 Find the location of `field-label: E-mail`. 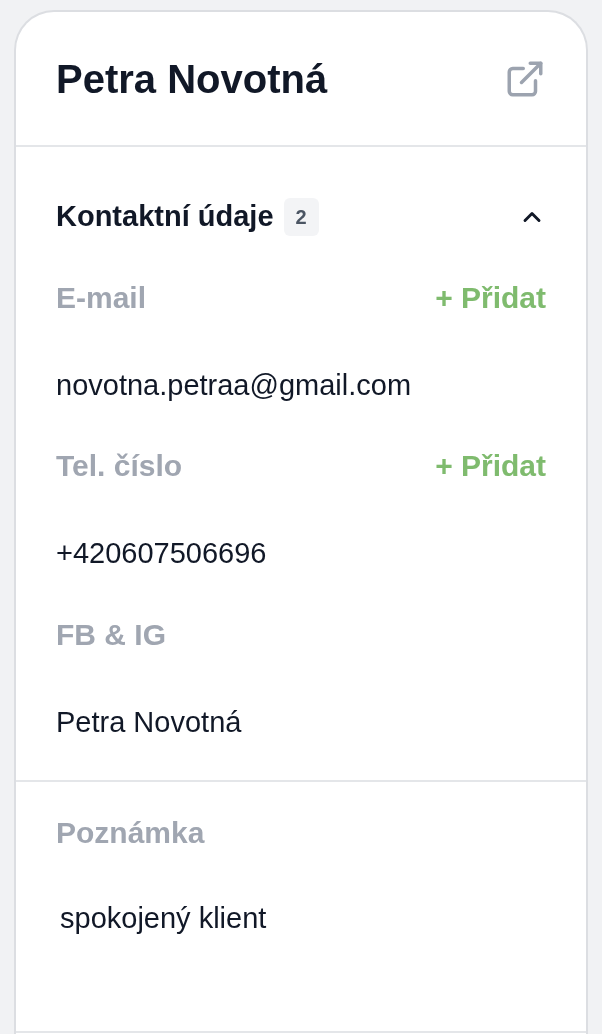

field-label: E-mail is located at coordinates (101, 297).